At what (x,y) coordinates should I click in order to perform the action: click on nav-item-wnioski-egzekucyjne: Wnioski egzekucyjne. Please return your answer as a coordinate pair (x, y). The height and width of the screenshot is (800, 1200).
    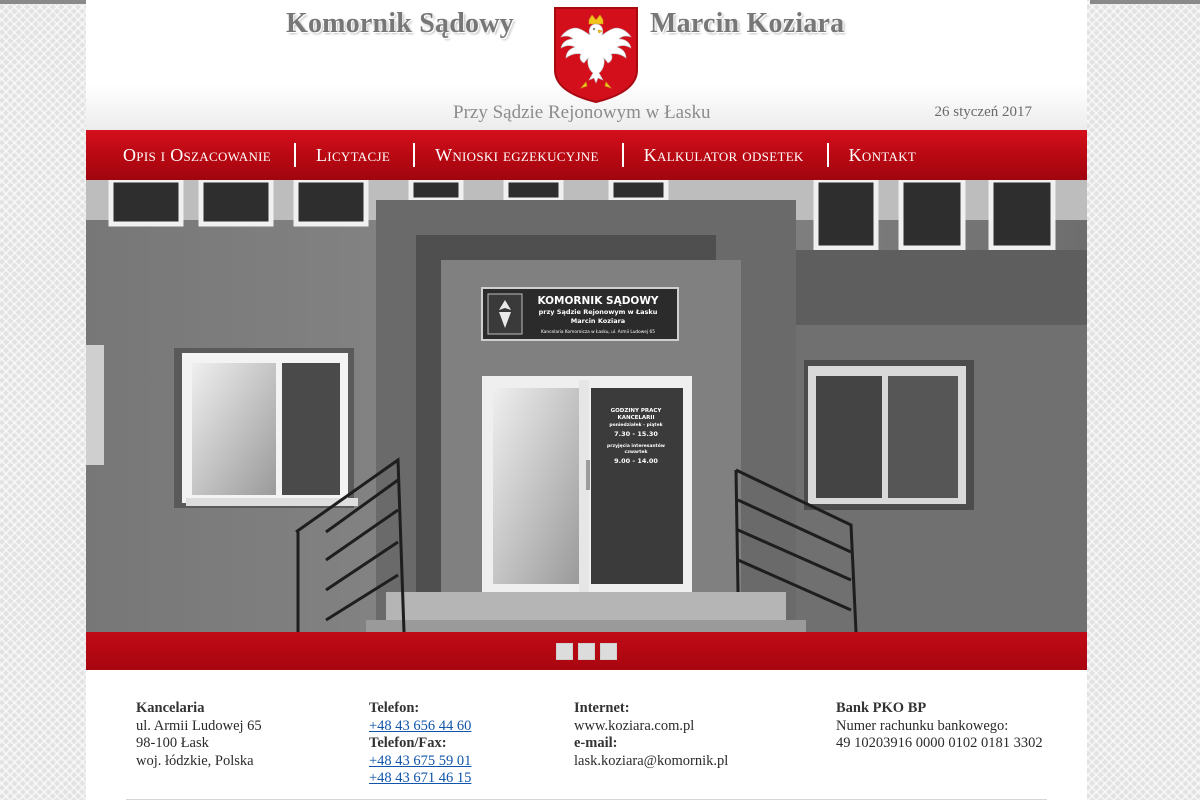
    Looking at the image, I should click on (517, 155).